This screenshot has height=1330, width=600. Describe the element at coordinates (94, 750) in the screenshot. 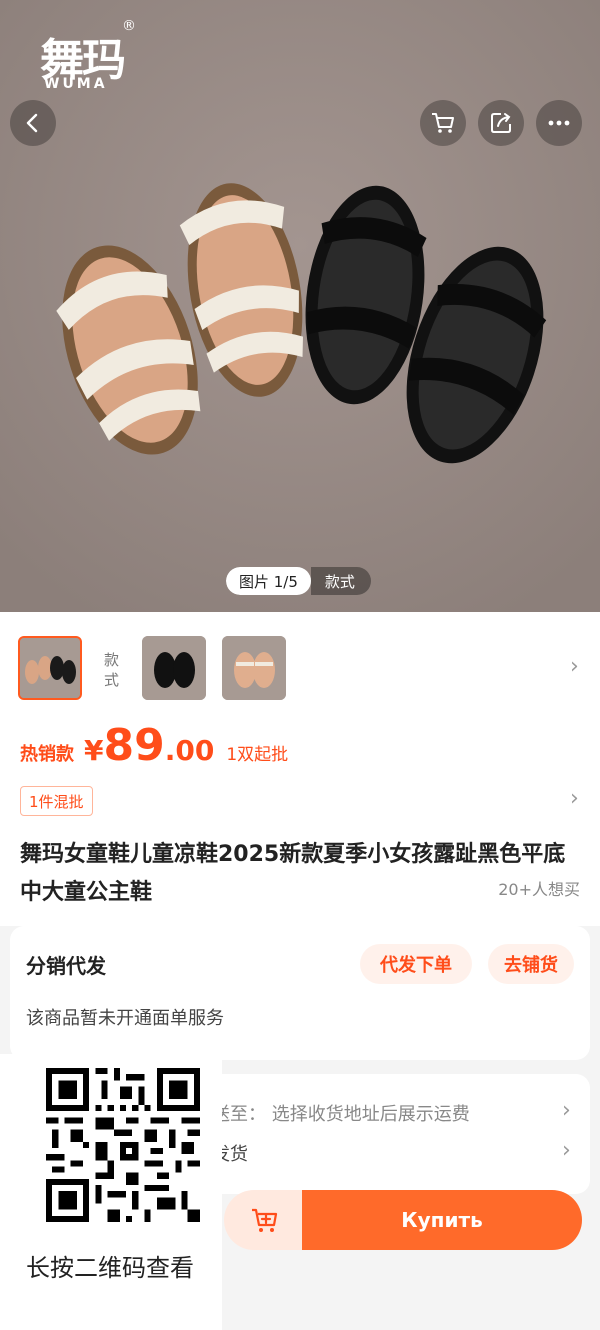

I see `price-currency: ¥` at that location.